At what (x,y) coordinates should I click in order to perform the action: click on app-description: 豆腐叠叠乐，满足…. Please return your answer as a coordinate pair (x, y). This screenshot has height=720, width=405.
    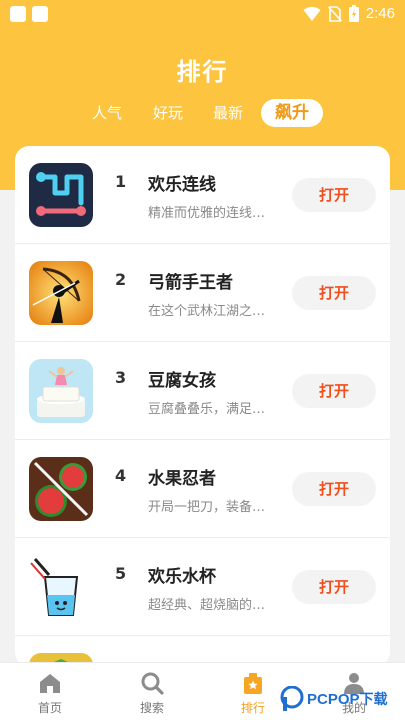
    Looking at the image, I should click on (207, 409).